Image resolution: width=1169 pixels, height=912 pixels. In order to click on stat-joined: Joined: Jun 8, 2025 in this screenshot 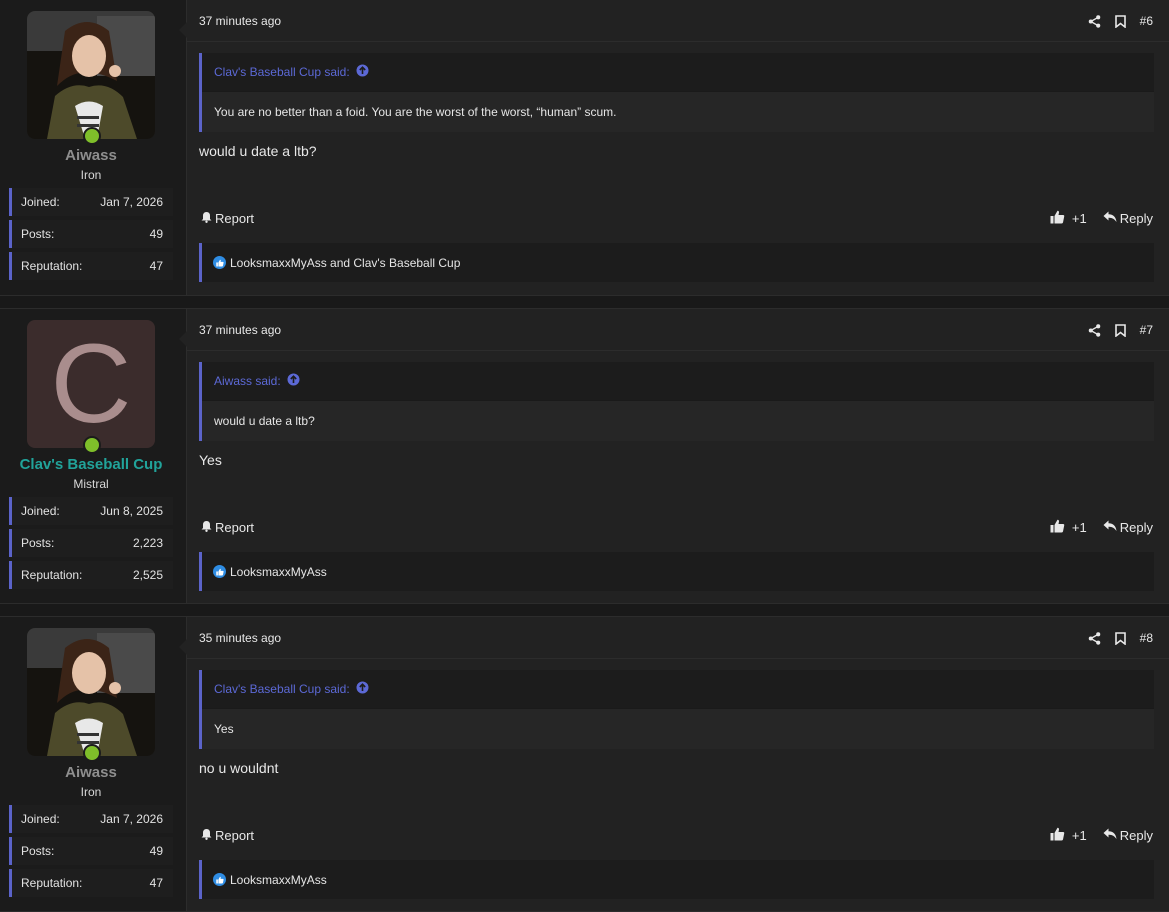, I will do `click(91, 511)`.